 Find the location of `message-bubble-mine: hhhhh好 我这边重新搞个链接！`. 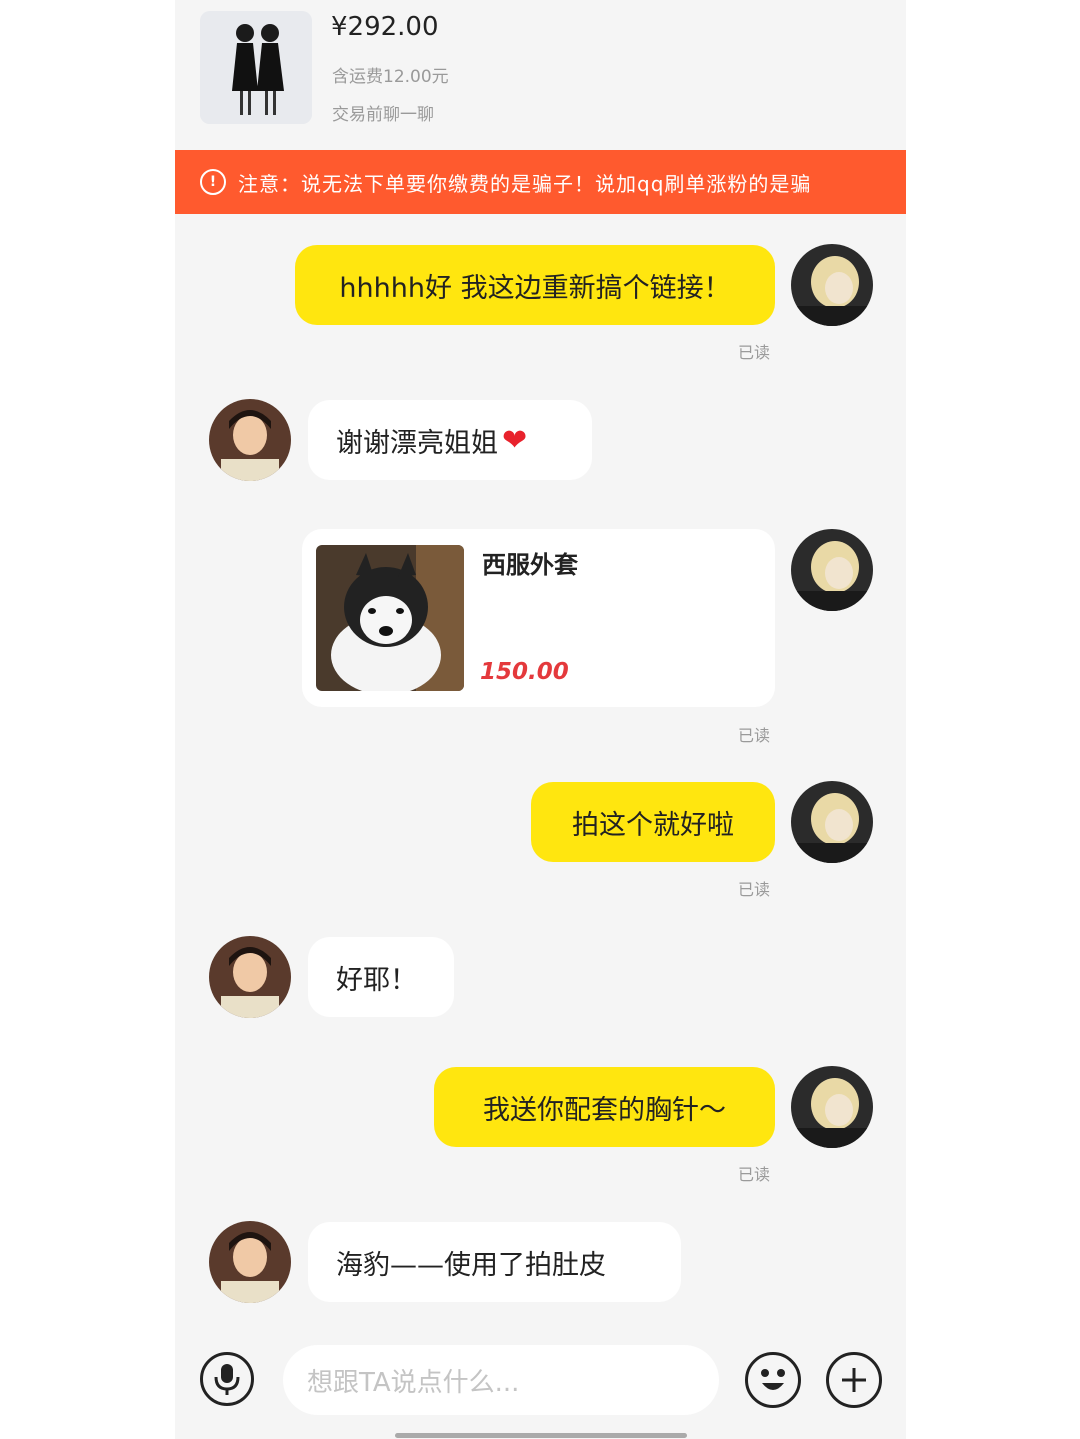

message-bubble-mine: hhhhh好 我这边重新搞个链接！ is located at coordinates (535, 285).